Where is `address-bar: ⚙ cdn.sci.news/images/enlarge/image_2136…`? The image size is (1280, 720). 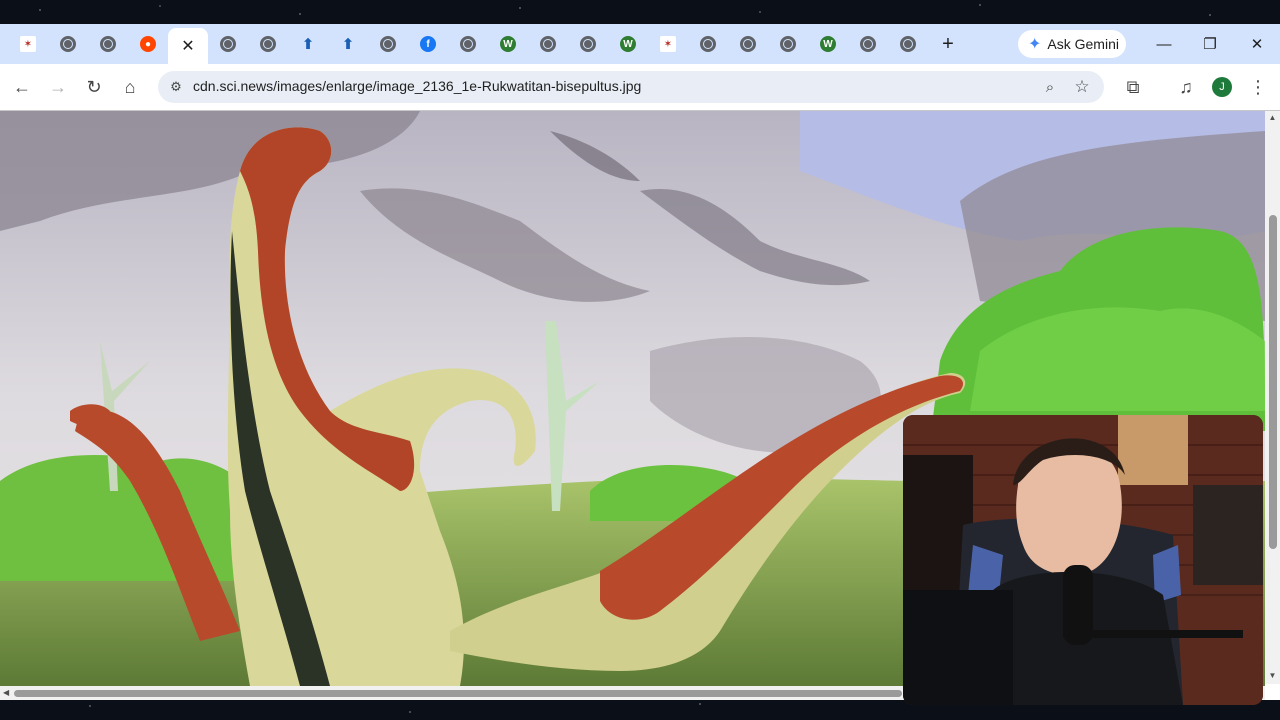 address-bar: ⚙ cdn.sci.news/images/enlarge/image_2136… is located at coordinates (631, 87).